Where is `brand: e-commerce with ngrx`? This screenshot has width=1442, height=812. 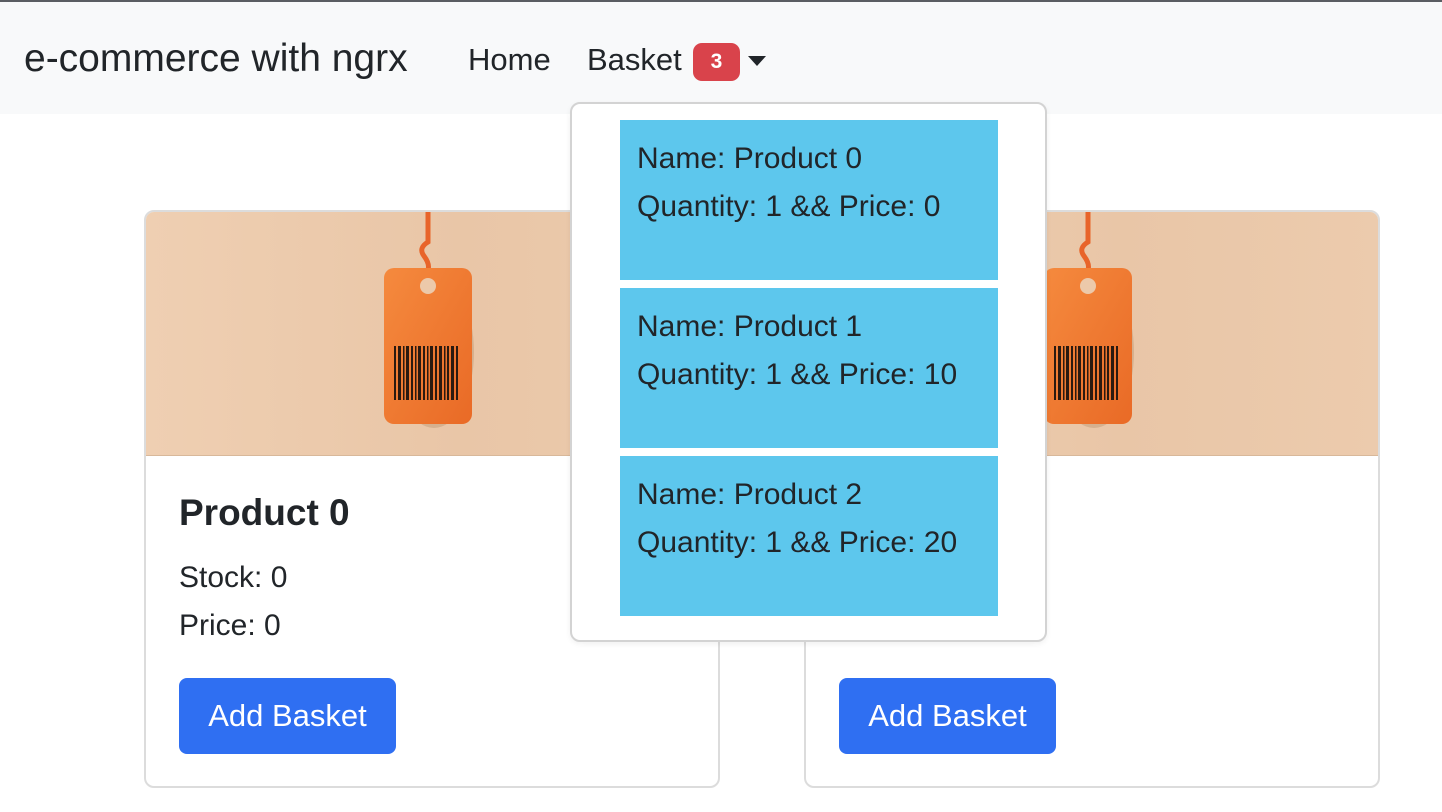
brand: e-commerce with ngrx is located at coordinates (216, 59).